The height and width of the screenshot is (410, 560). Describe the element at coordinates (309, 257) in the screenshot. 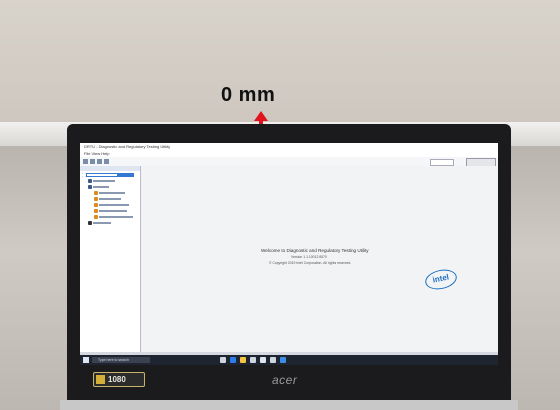

I see `version-text: Version 1.1.10012.6570` at that location.